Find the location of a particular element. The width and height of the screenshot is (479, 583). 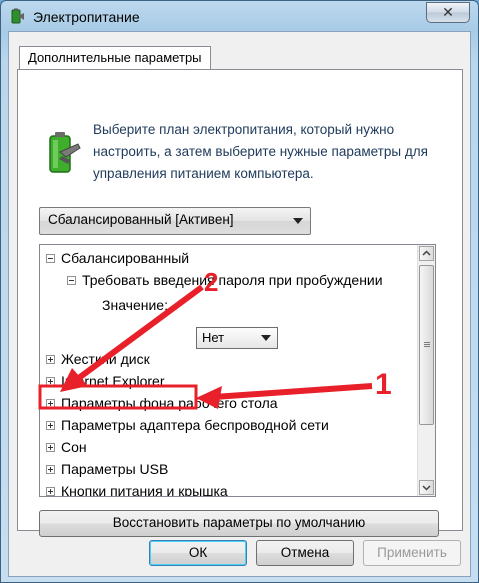

tree-item-balanced: Сбалансированный is located at coordinates (228, 258).